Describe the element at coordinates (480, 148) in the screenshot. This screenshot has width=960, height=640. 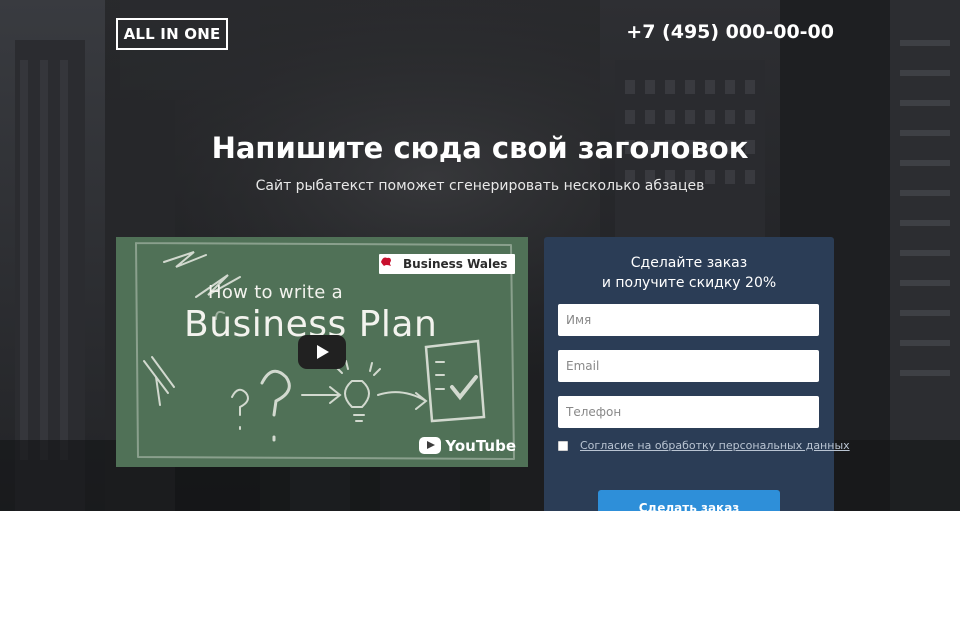
I see `page-title: Напишите сюда свой заголовок` at that location.